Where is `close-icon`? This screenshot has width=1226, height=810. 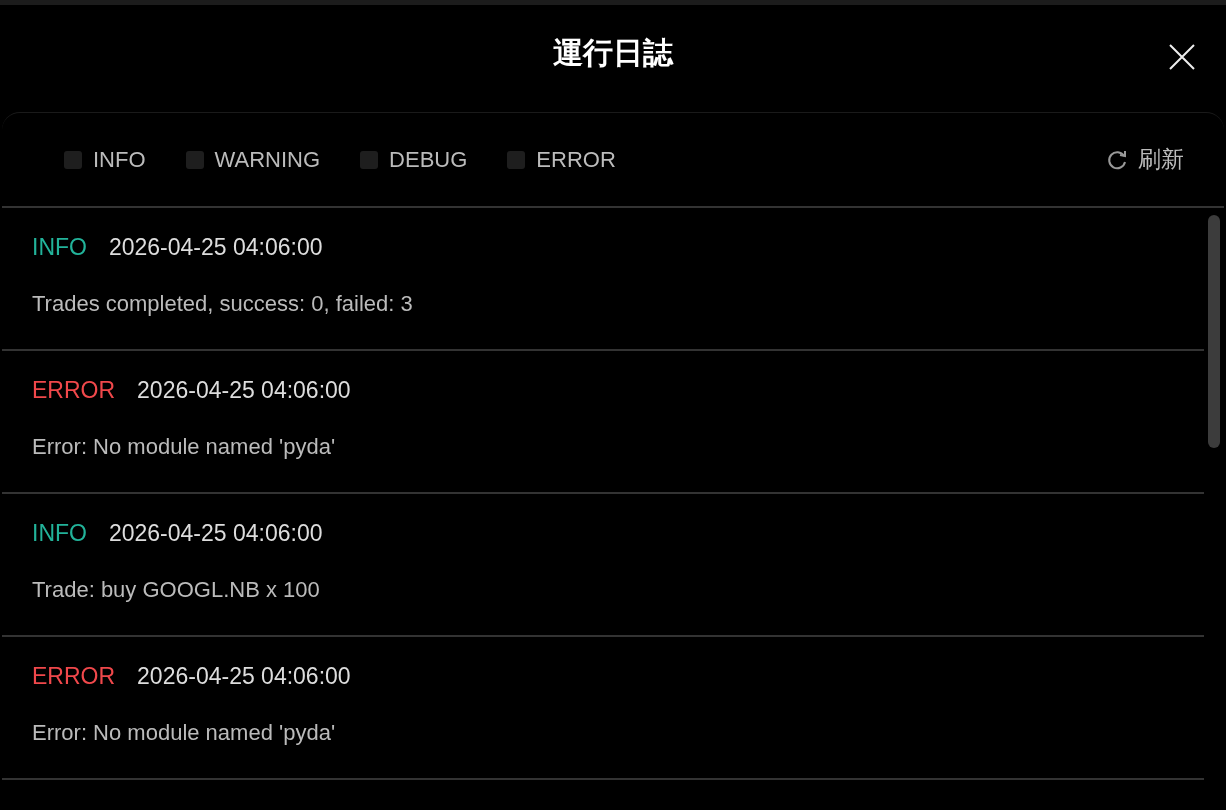 close-icon is located at coordinates (1182, 57).